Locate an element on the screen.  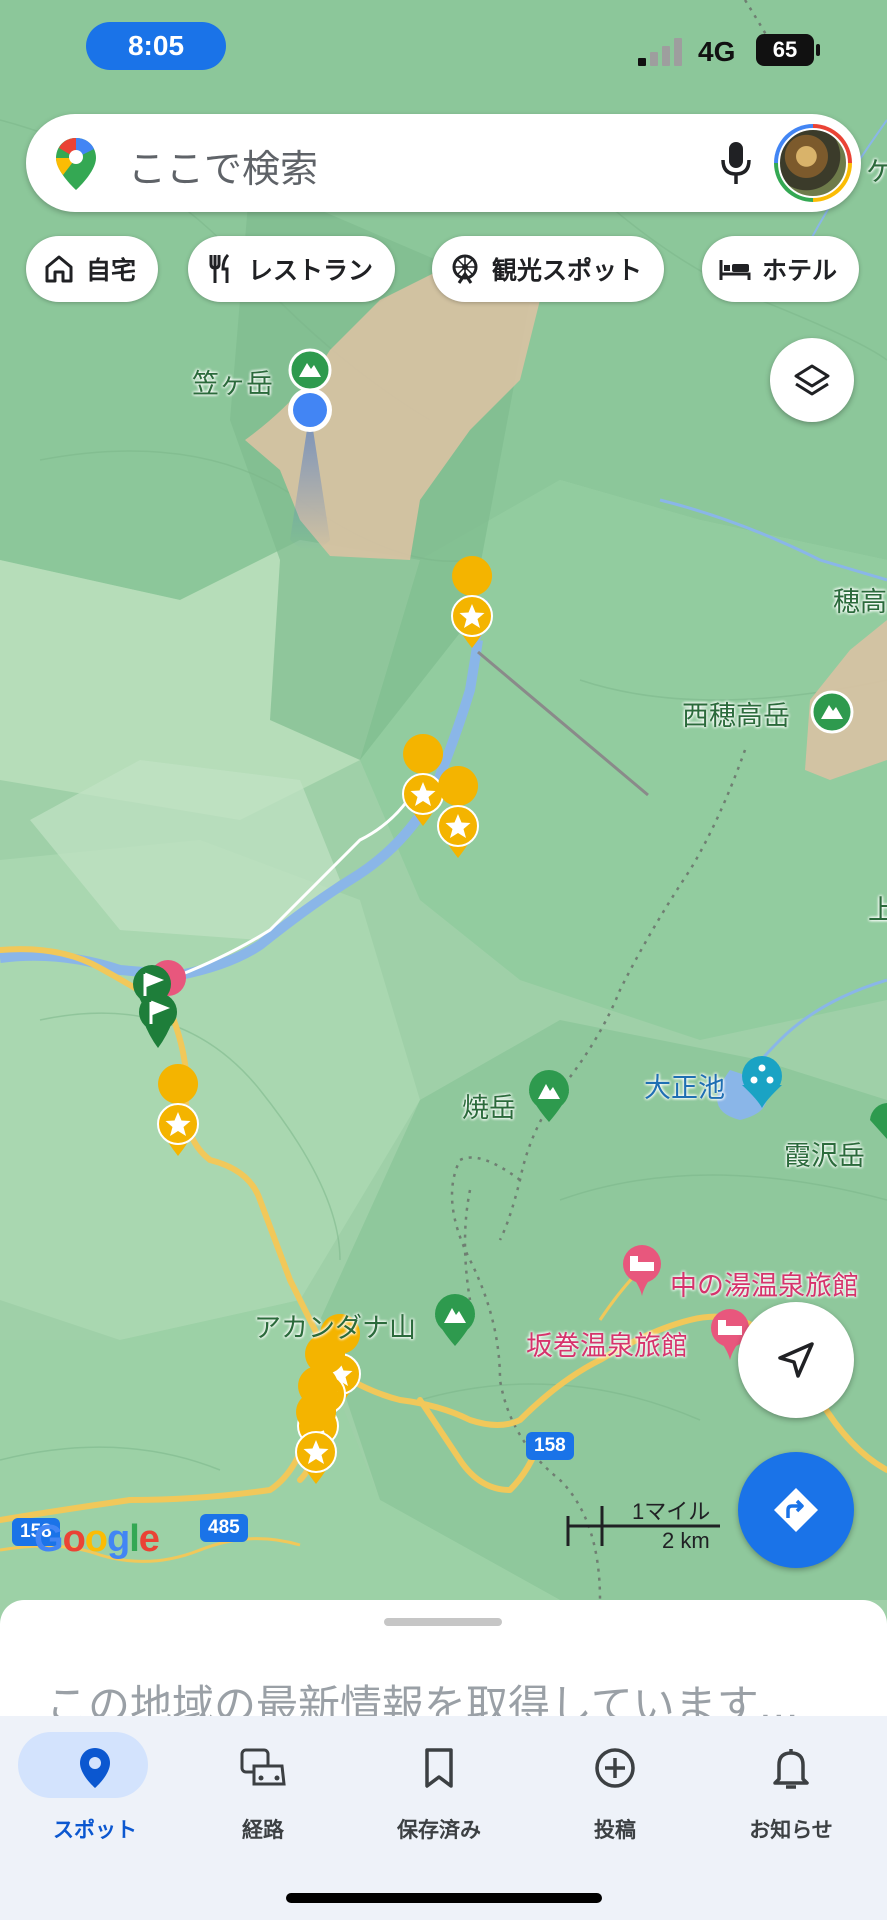
chip-label: 観光スポット is located at coordinates (567, 270).